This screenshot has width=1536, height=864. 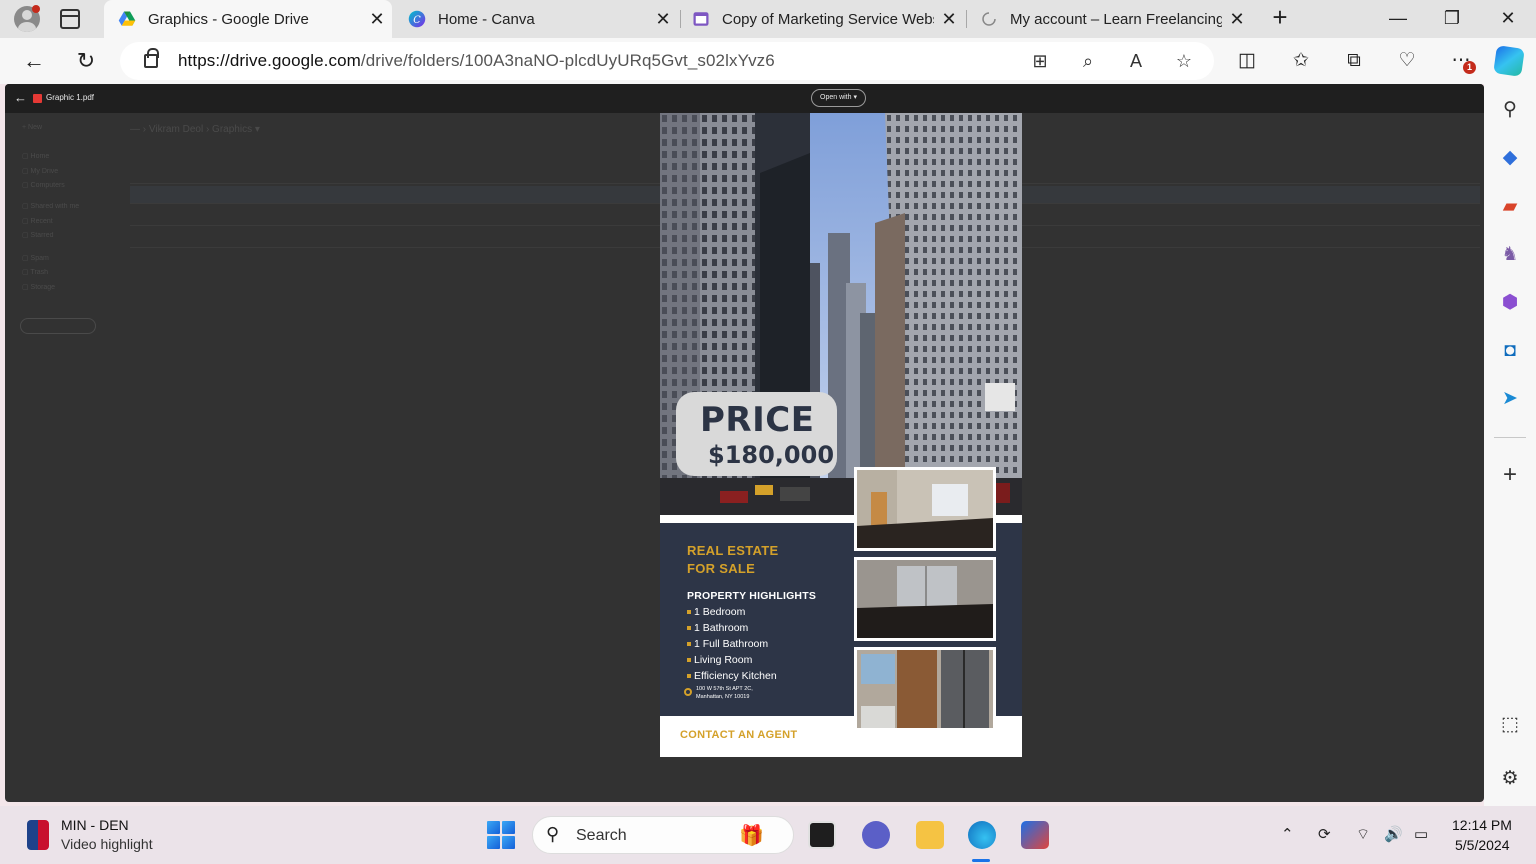 I want to click on bedroom-photo, so click(x=925, y=509).